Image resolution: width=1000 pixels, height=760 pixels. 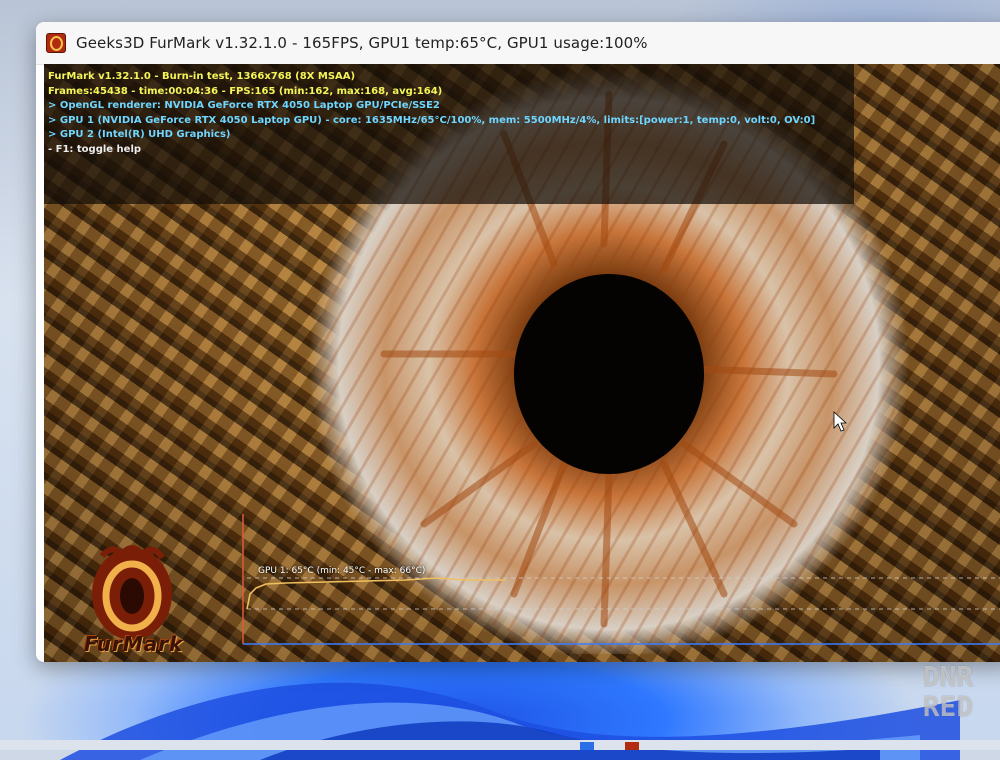 What do you see at coordinates (139, 135) in the screenshot?
I see `hud-gpu2-line: > GPU 2 (Intel(R) UHD Graphics)` at bounding box center [139, 135].